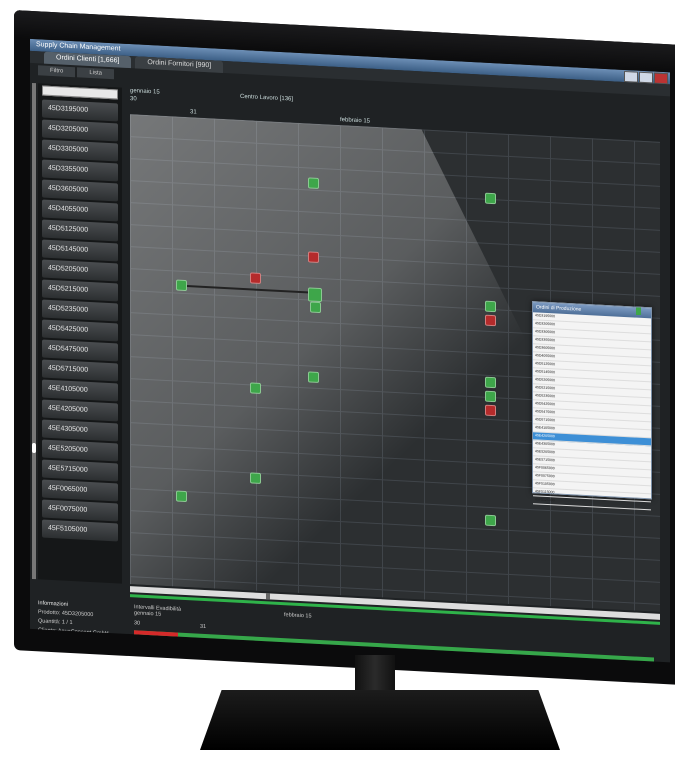 This screenshot has height=769, width=675. Describe the element at coordinates (80, 510) in the screenshot. I see `sidebar-item: 45F0075000` at that location.